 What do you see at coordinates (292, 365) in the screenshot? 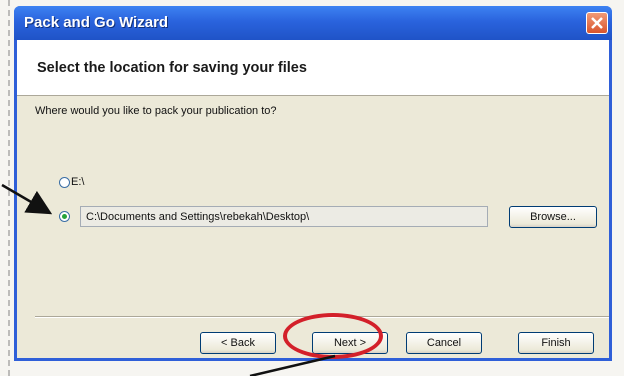
I see `arrow-to-next-button` at bounding box center [292, 365].